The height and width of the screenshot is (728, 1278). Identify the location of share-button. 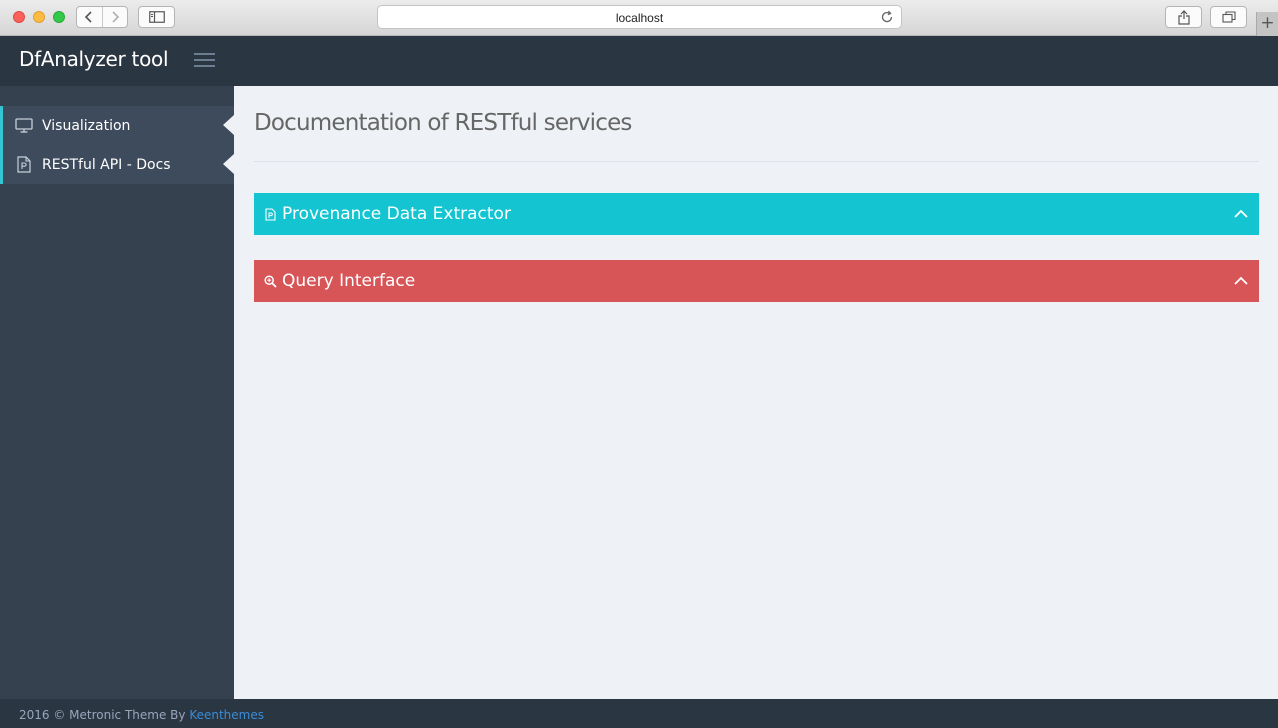
(1183, 17).